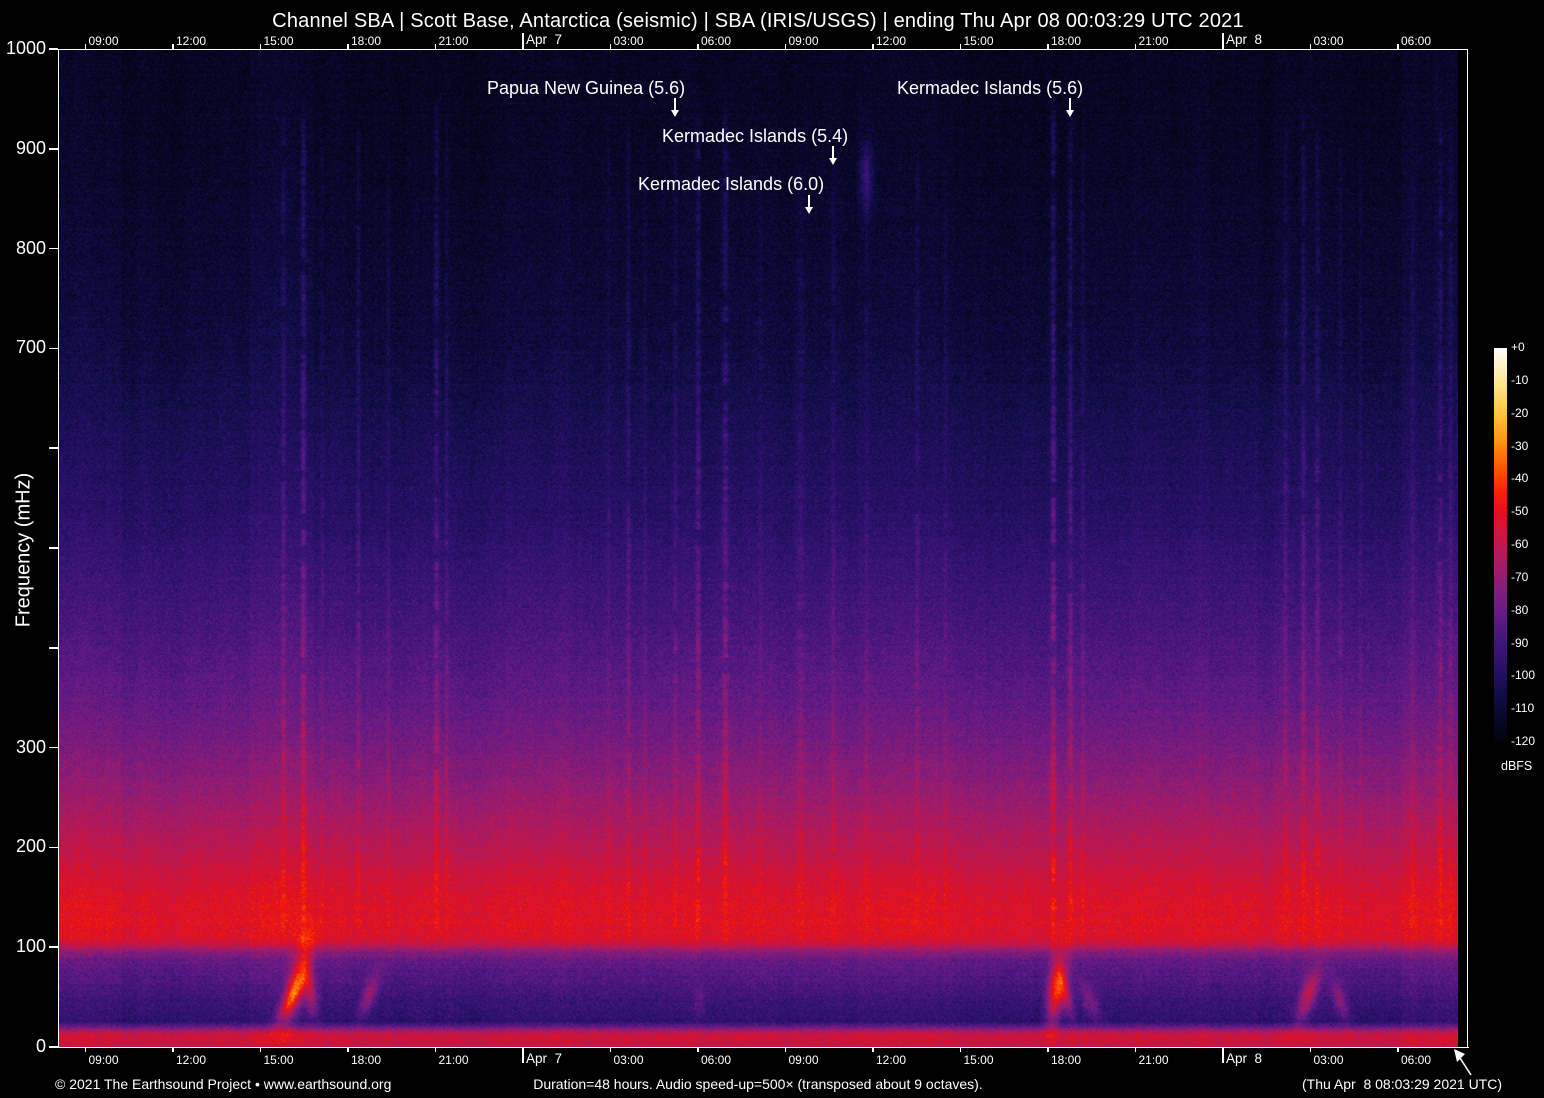 Image resolution: width=1544 pixels, height=1098 pixels. Describe the element at coordinates (1243, 1058) in the screenshot. I see `x-tick-label-bottom: Apr 8` at that location.